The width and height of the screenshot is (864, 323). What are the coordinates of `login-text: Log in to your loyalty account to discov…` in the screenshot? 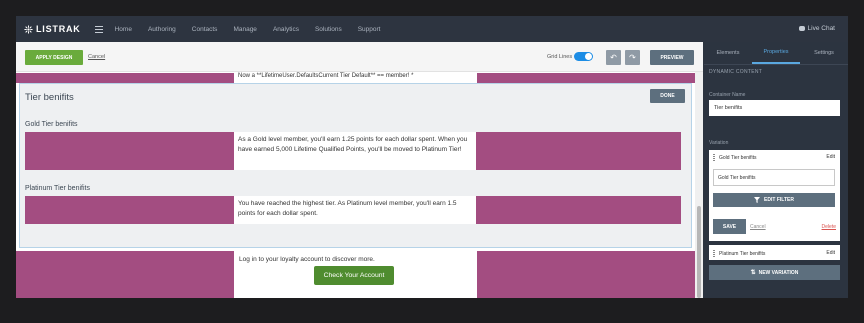 It's located at (307, 259).